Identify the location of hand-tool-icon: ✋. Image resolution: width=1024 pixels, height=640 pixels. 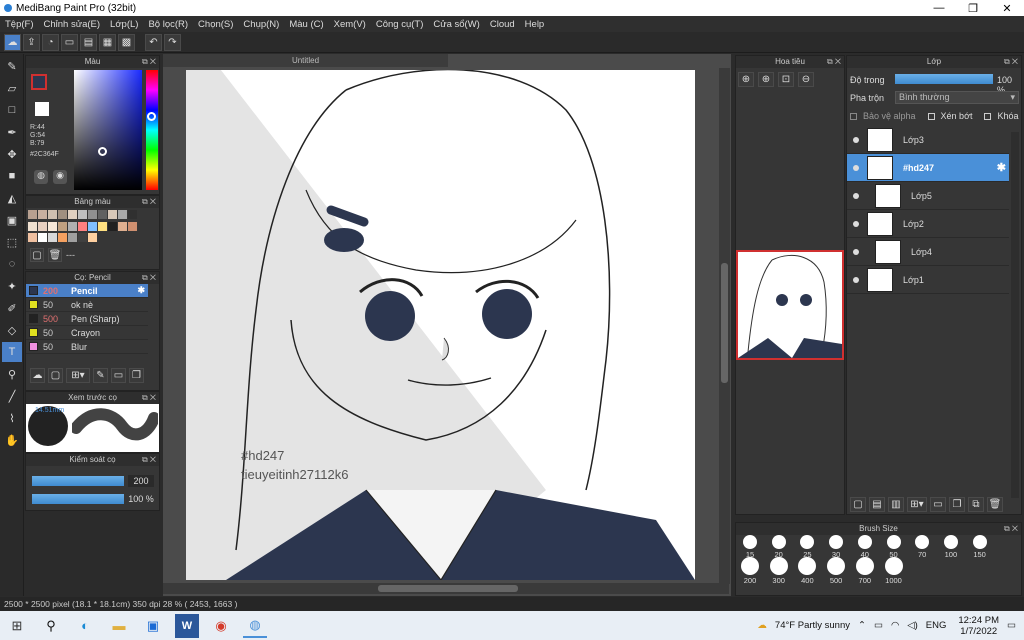
(12, 440).